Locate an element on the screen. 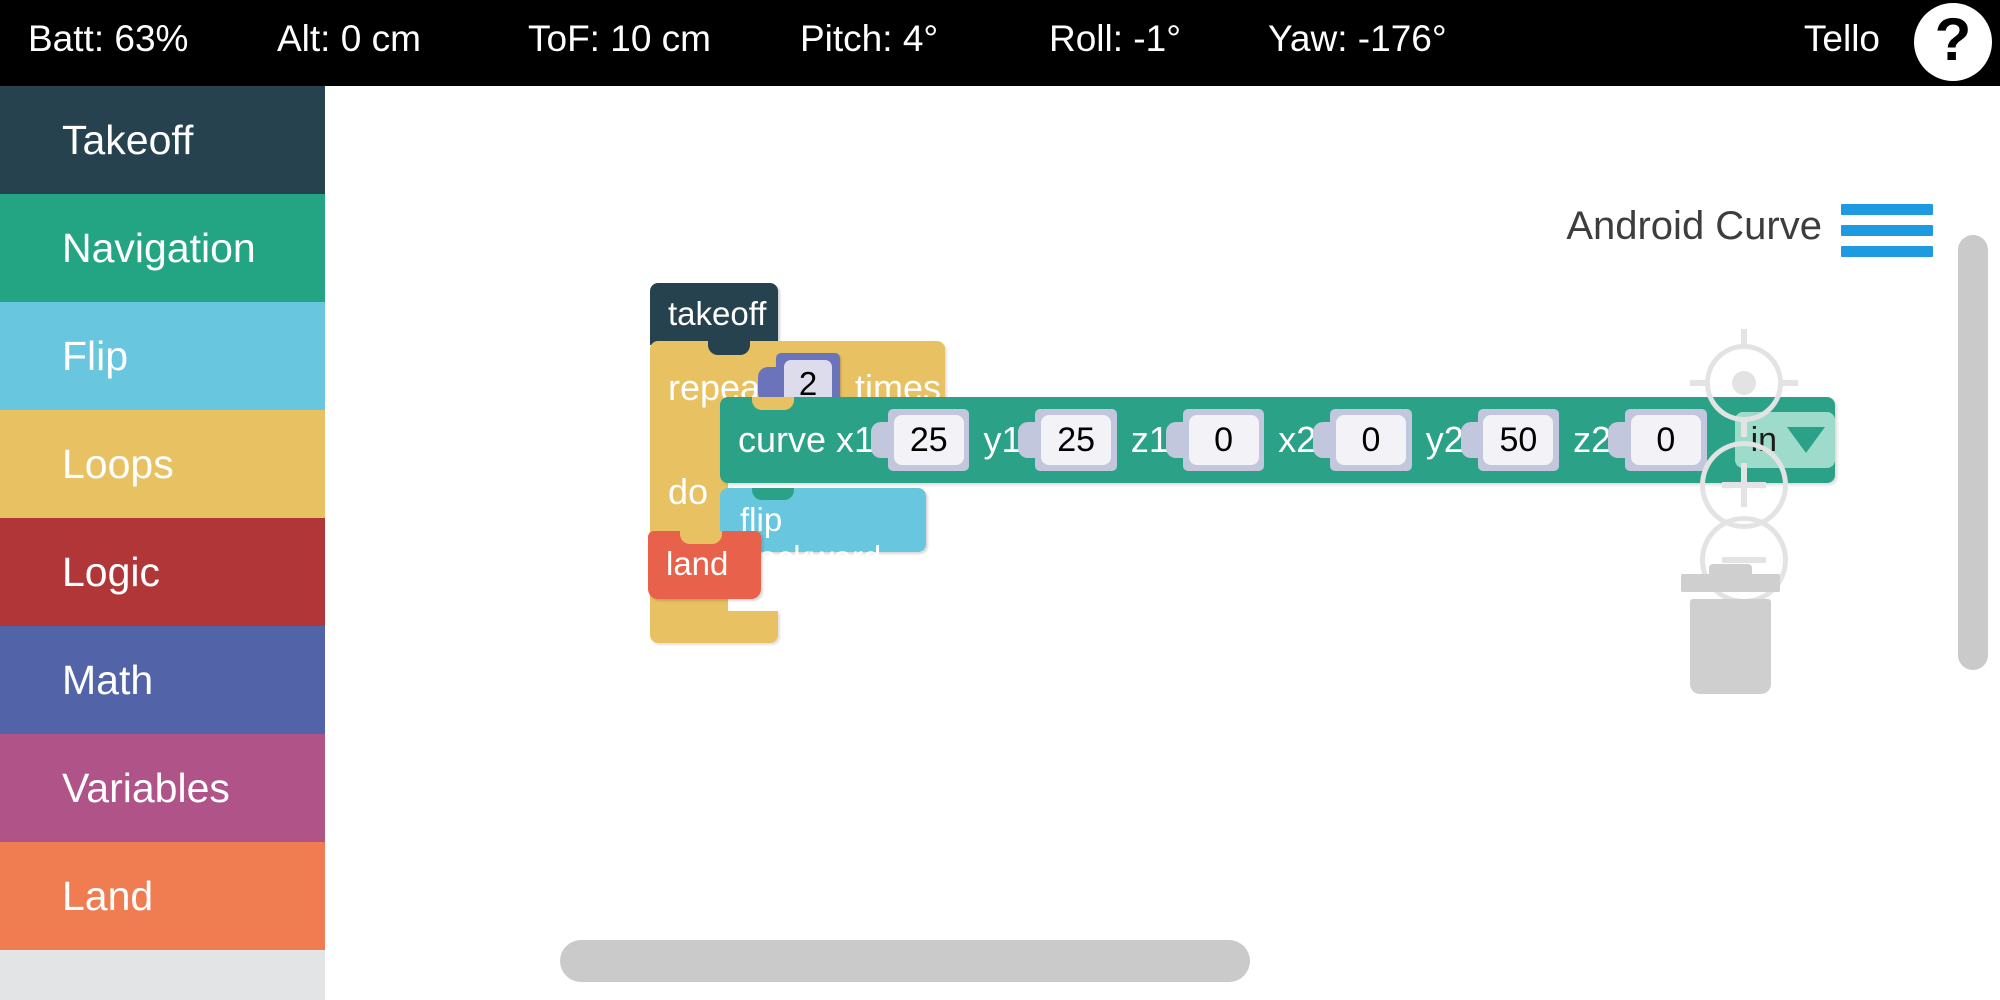  sidebar-item-label: Land is located at coordinates (108, 895).